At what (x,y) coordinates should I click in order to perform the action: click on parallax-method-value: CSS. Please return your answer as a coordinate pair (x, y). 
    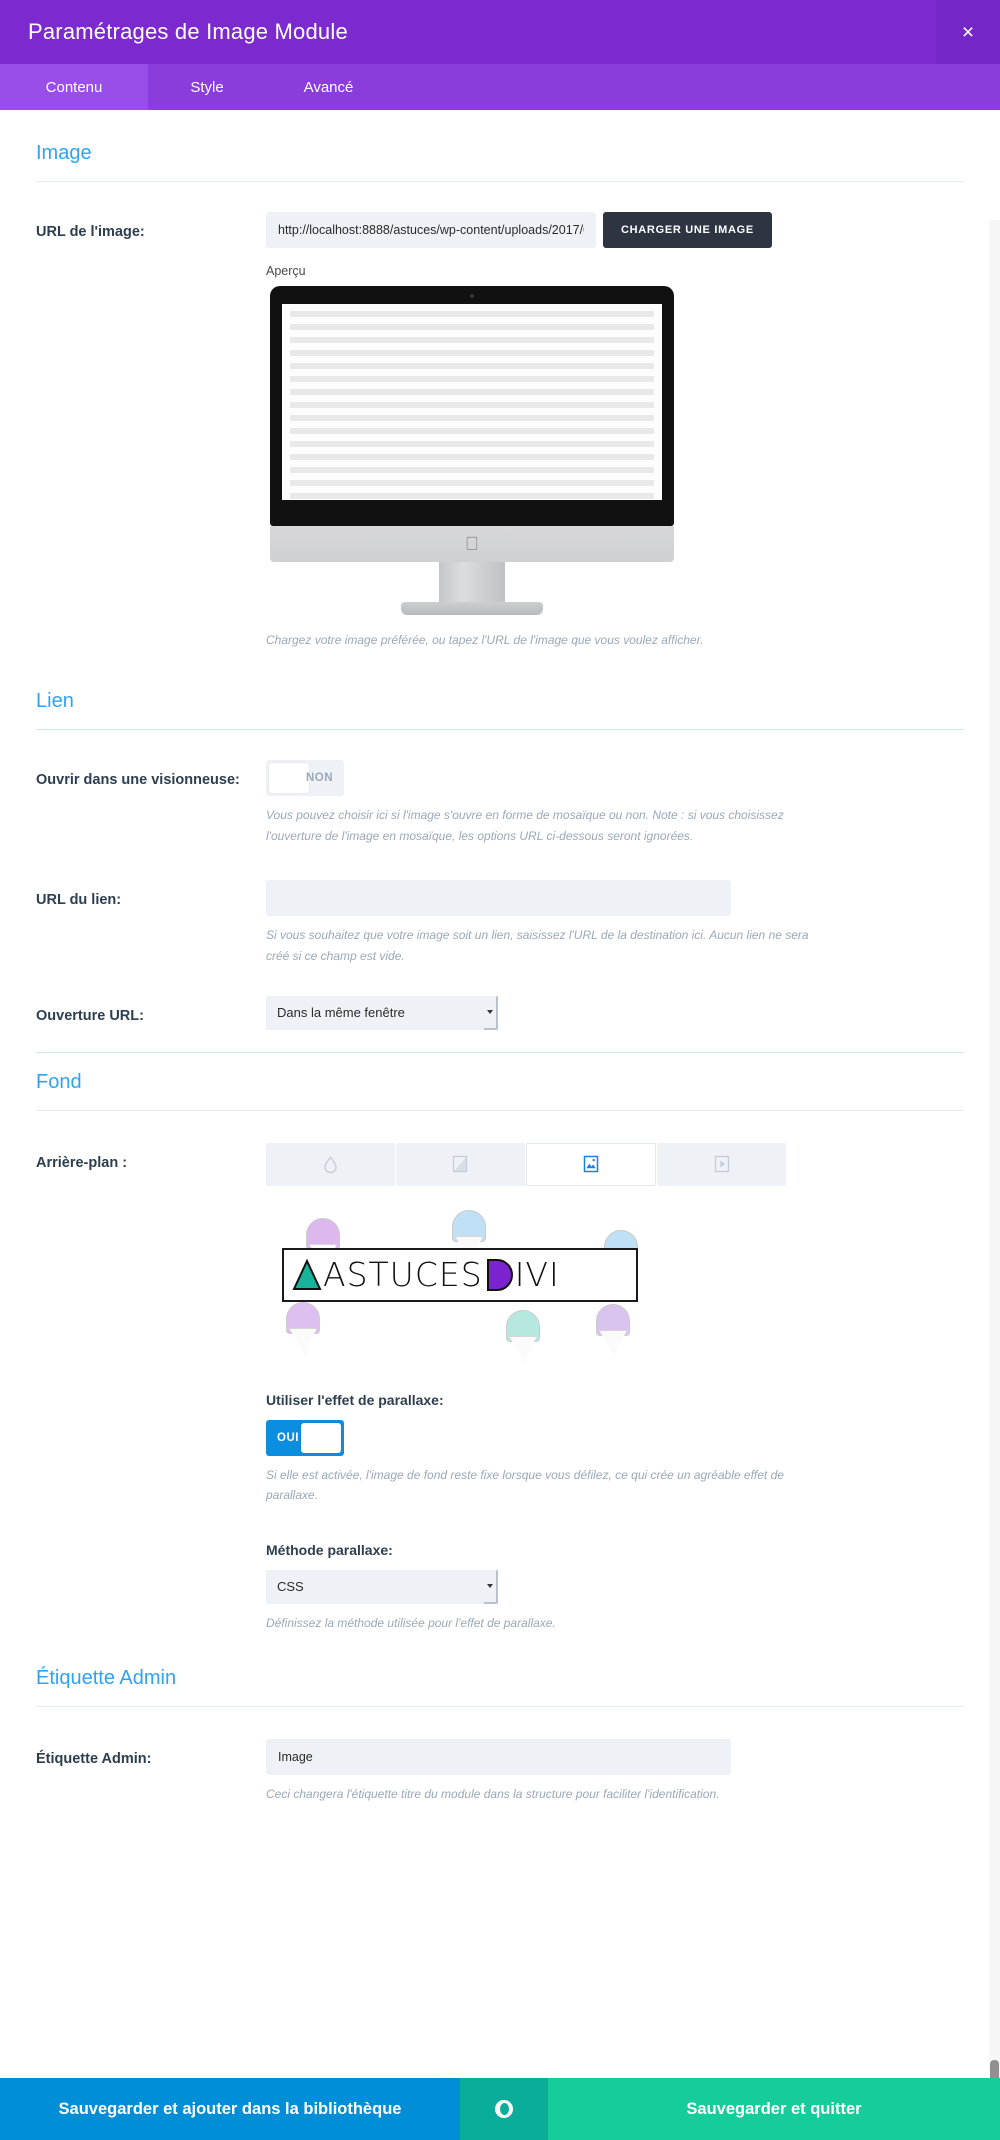
    Looking at the image, I should click on (382, 1586).